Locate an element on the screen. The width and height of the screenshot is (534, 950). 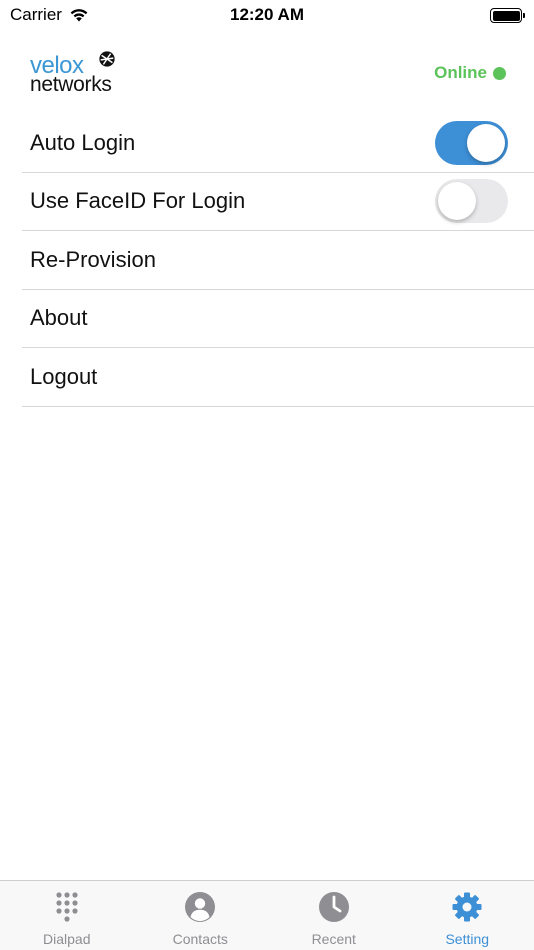
tab-setting: Setting is located at coordinates (467, 915).